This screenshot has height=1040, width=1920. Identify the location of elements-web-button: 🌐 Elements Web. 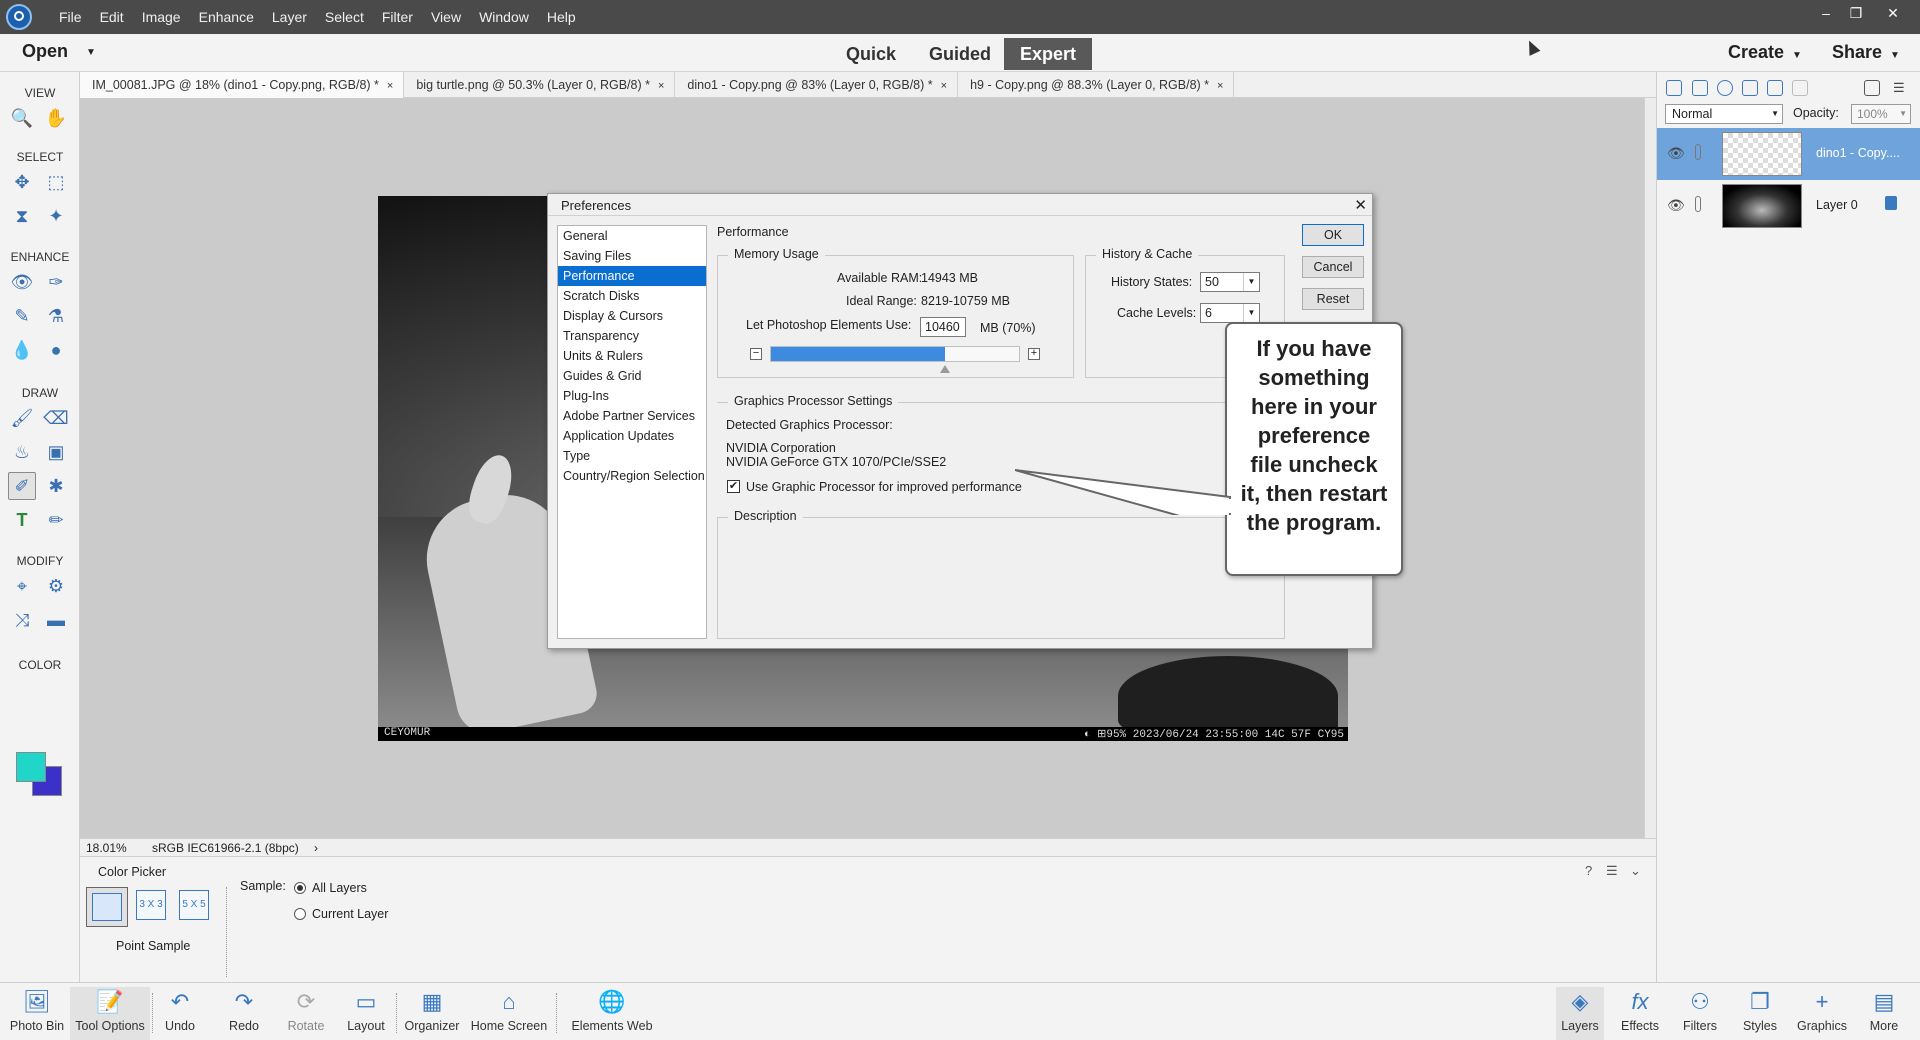
(612, 1013).